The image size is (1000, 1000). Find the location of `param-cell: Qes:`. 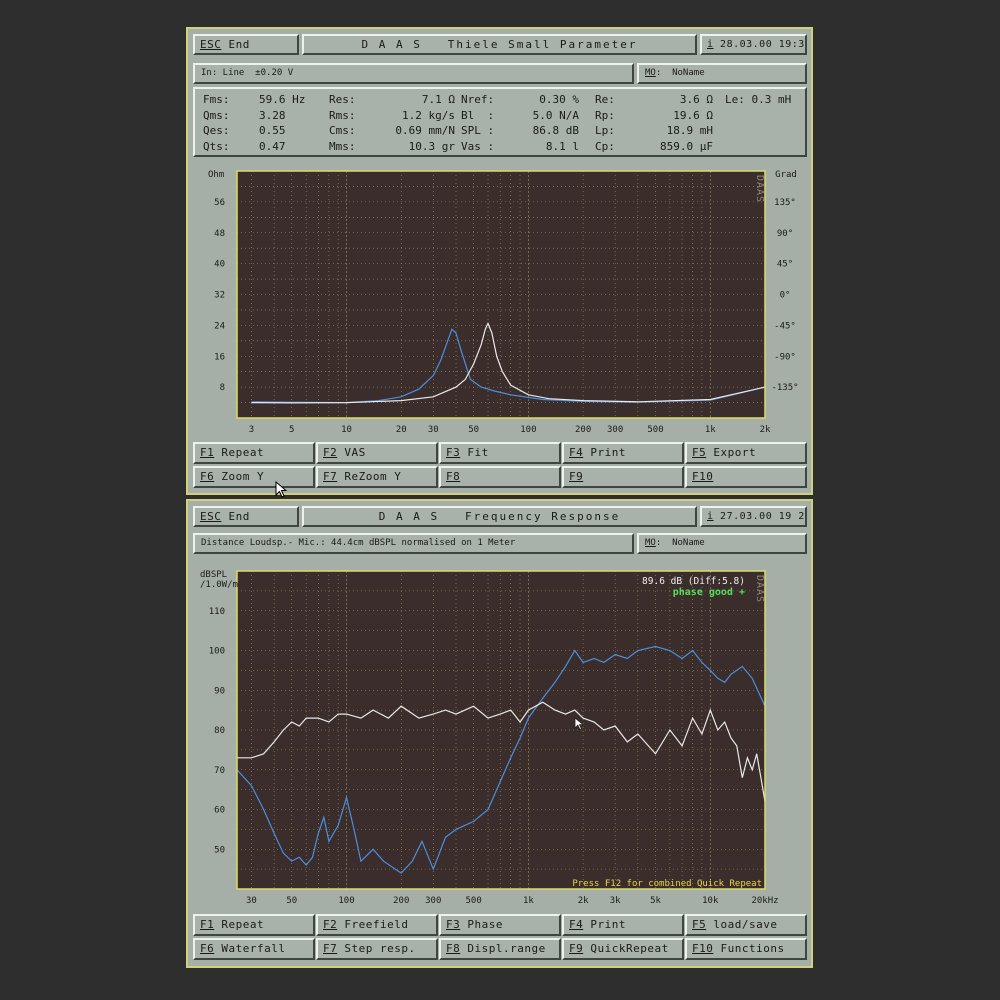

param-cell: Qes: is located at coordinates (216, 130).